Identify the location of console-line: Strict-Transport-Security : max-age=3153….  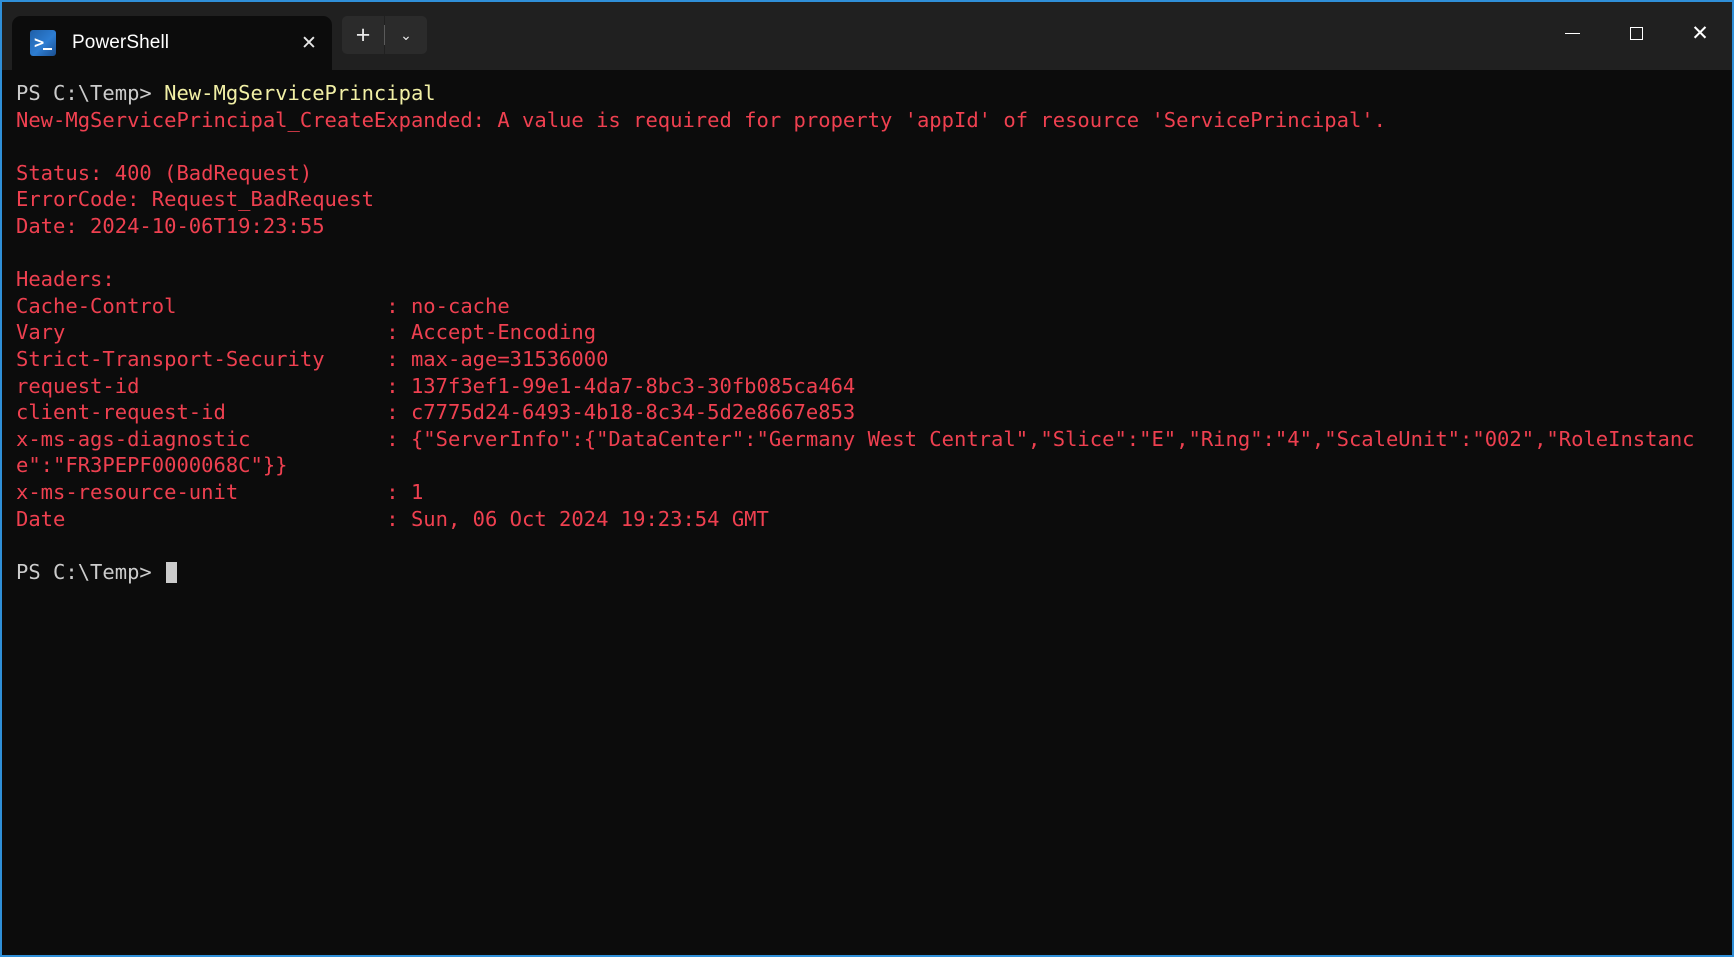
(868, 359).